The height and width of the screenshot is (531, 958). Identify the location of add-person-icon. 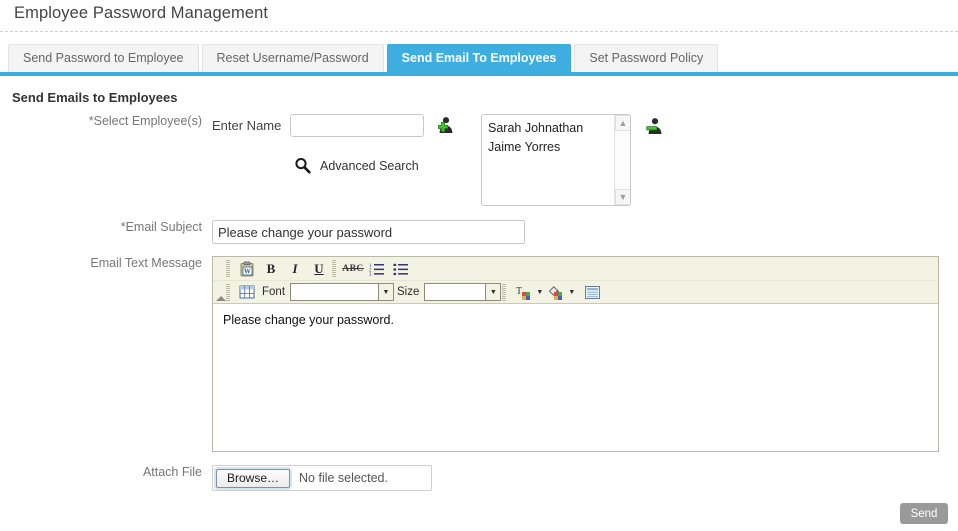
(445, 126).